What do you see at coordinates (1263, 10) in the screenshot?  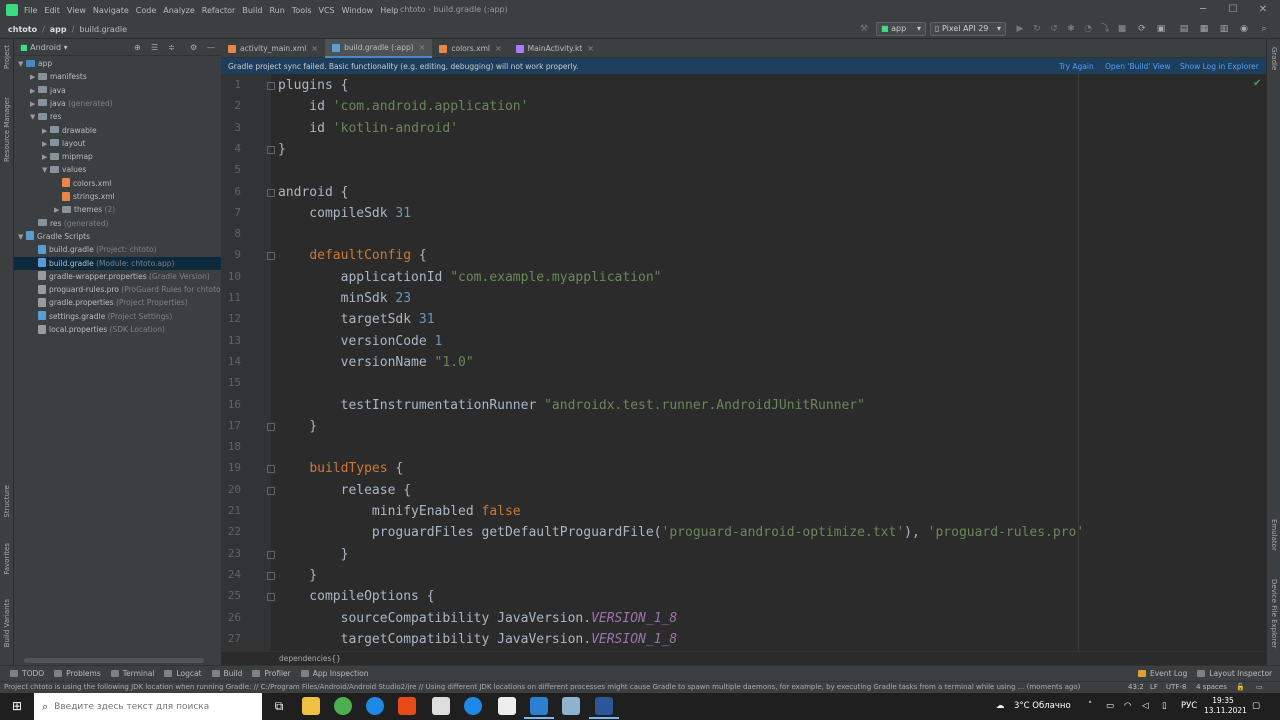 I see `close-window-button: ✕` at bounding box center [1263, 10].